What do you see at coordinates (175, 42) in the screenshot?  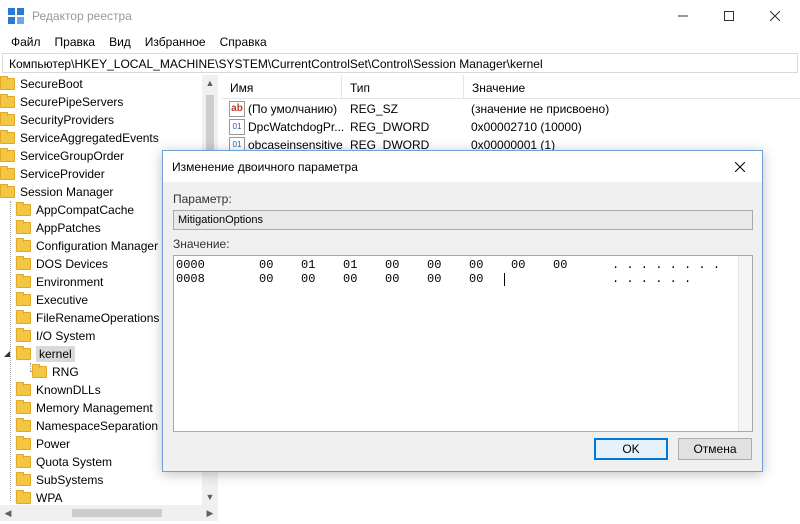 I see `menu-favorites: Избранное` at bounding box center [175, 42].